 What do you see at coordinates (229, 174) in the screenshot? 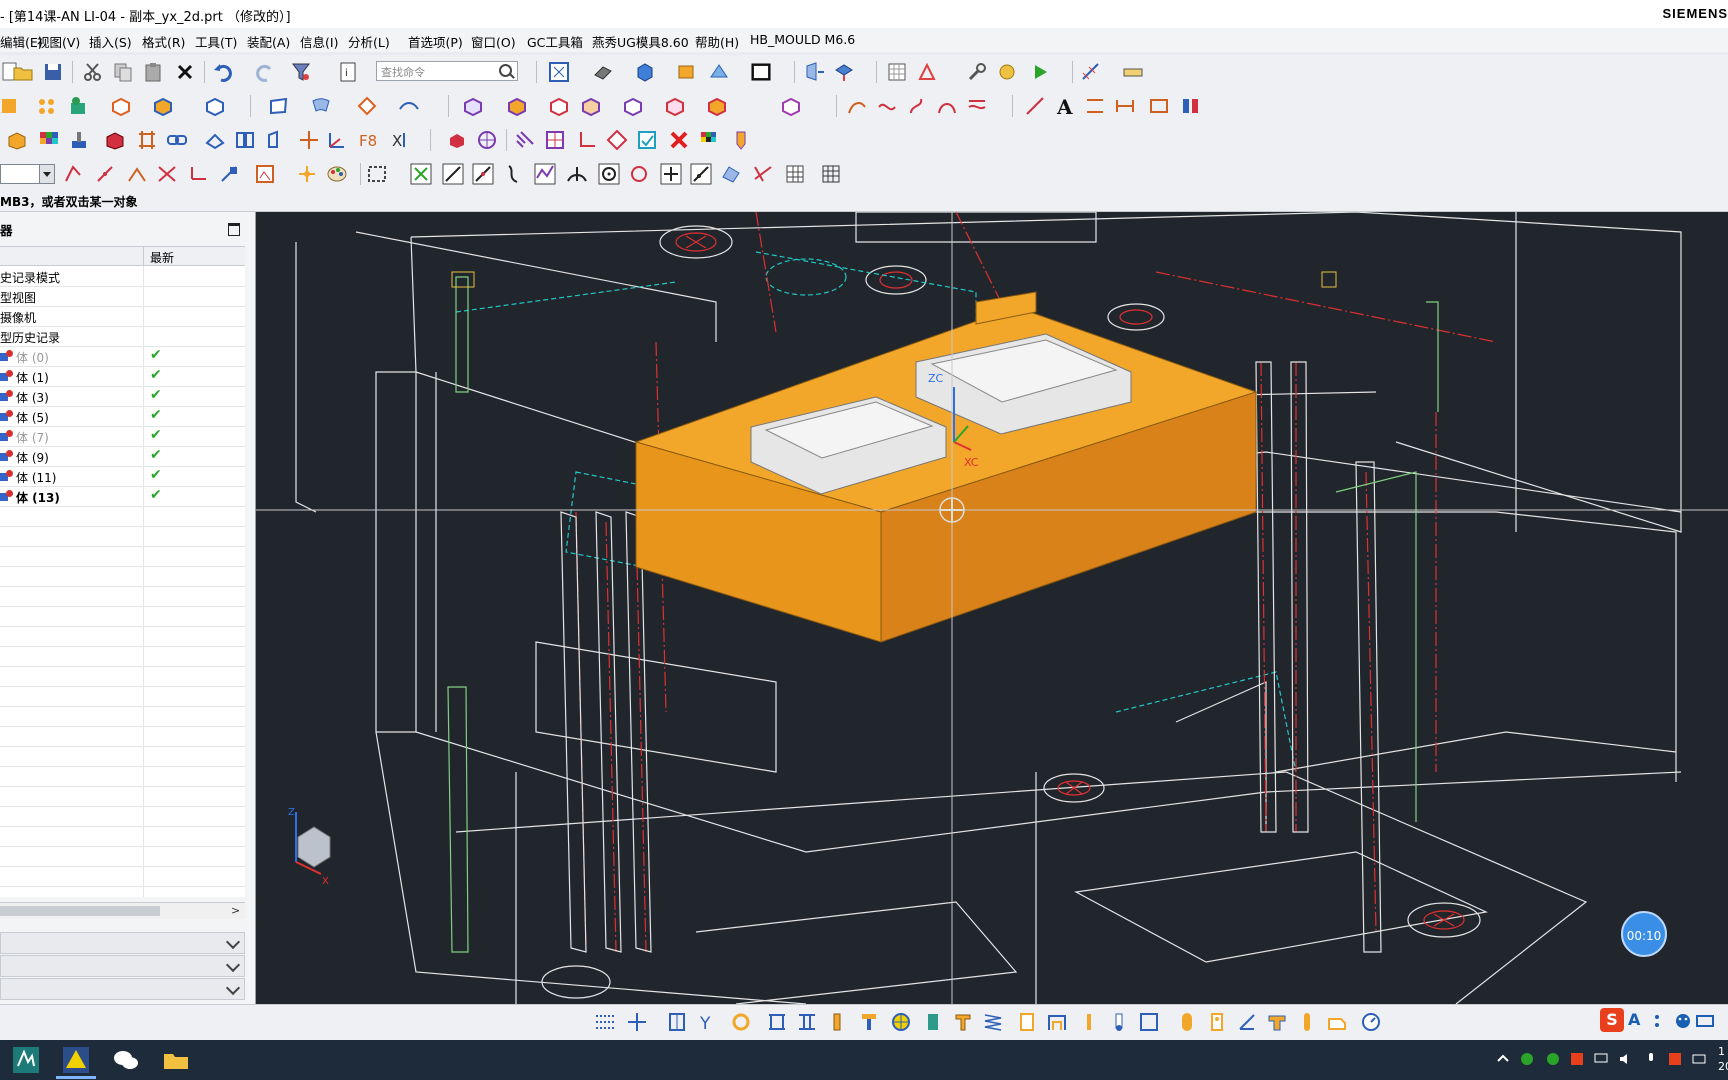
I see `snap-arrow-icon` at bounding box center [229, 174].